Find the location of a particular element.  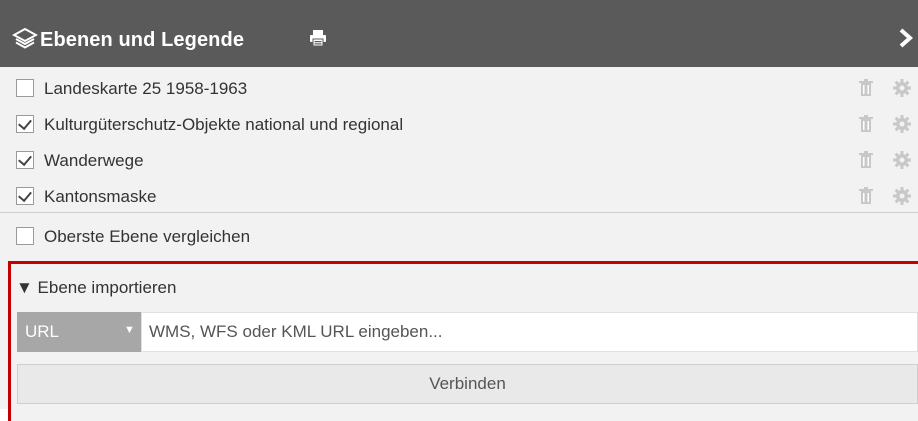

url-input is located at coordinates (529, 332).